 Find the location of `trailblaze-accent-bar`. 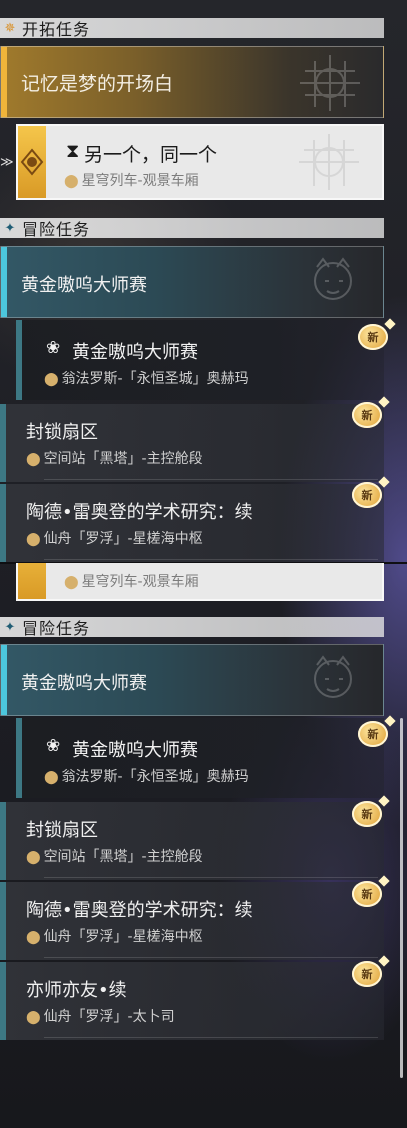

trailblaze-accent-bar is located at coordinates (4, 82).